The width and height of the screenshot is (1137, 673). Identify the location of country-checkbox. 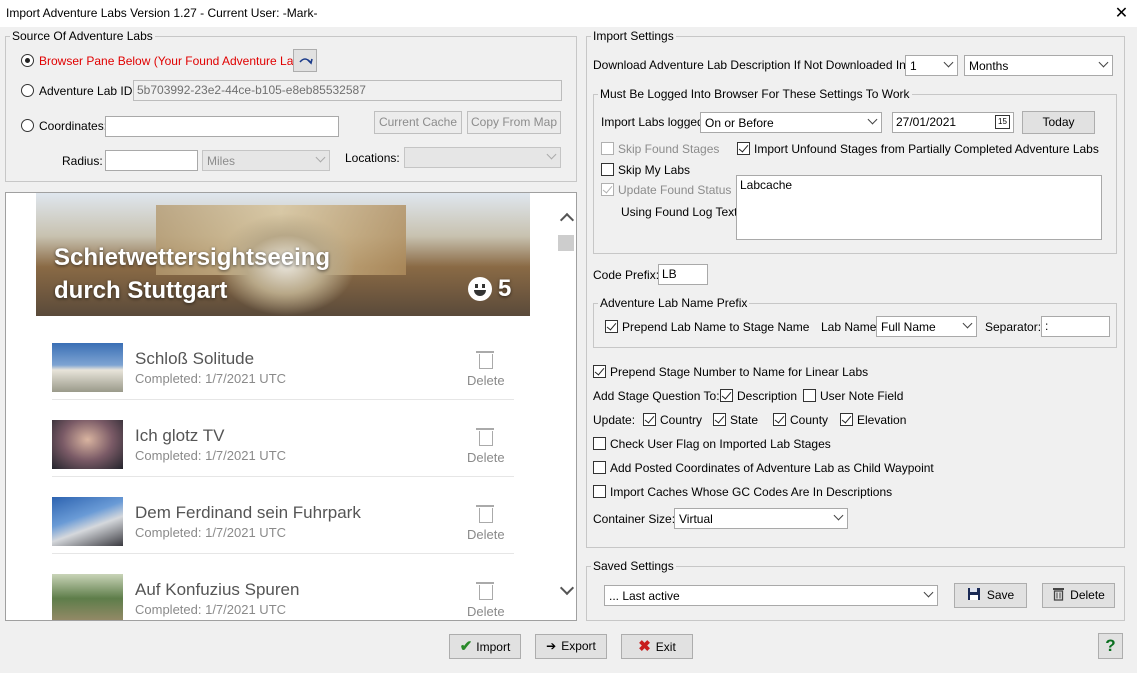
(649, 419).